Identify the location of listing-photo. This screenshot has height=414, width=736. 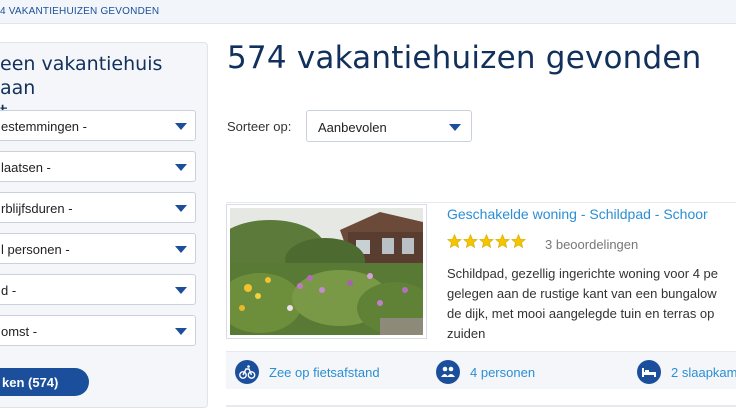
(326, 271).